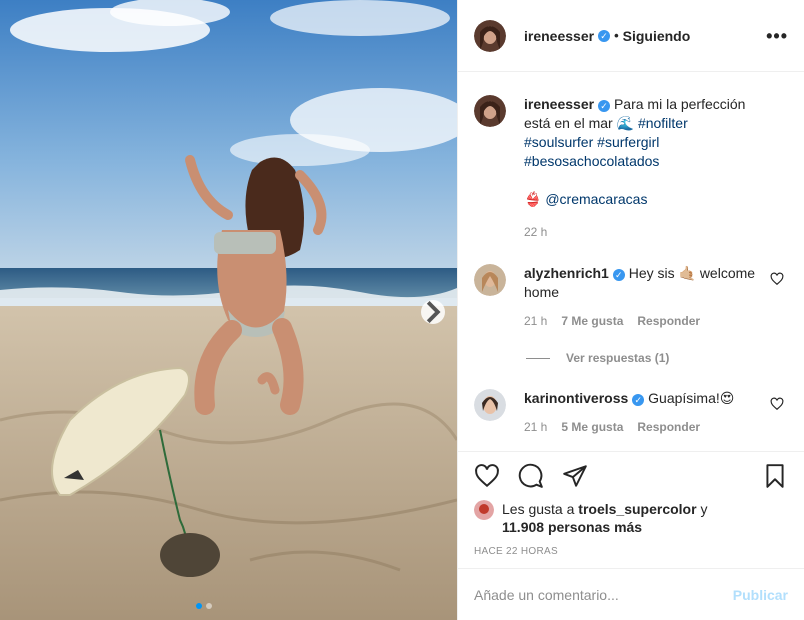 The image size is (804, 620). I want to click on following-button: Siguiendo, so click(657, 36).